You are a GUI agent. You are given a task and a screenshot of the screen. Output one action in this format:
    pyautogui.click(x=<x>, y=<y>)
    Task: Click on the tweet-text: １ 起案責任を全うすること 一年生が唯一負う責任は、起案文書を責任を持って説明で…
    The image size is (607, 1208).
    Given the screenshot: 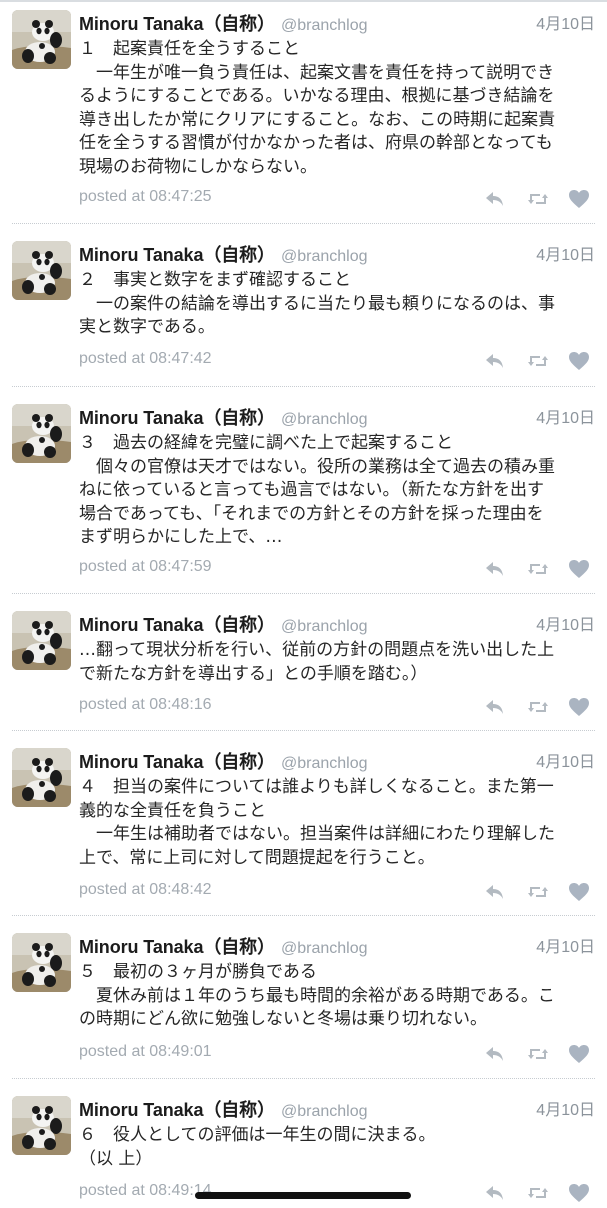 What is the action you would take?
    pyautogui.click(x=335, y=109)
    